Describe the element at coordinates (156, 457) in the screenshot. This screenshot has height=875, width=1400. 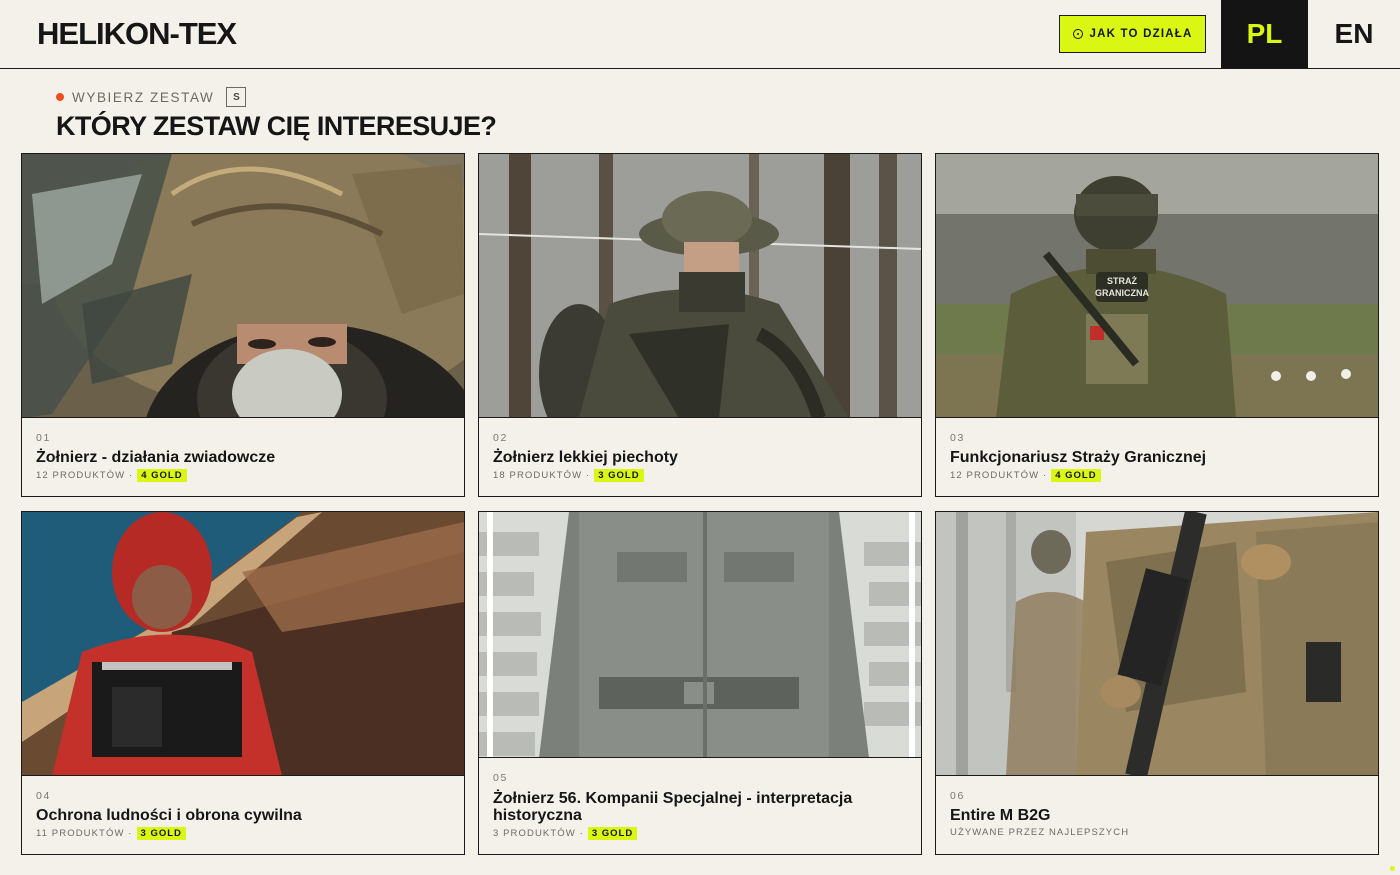
I see `card-title: Żołnierz - działania zwiadowcze` at that location.